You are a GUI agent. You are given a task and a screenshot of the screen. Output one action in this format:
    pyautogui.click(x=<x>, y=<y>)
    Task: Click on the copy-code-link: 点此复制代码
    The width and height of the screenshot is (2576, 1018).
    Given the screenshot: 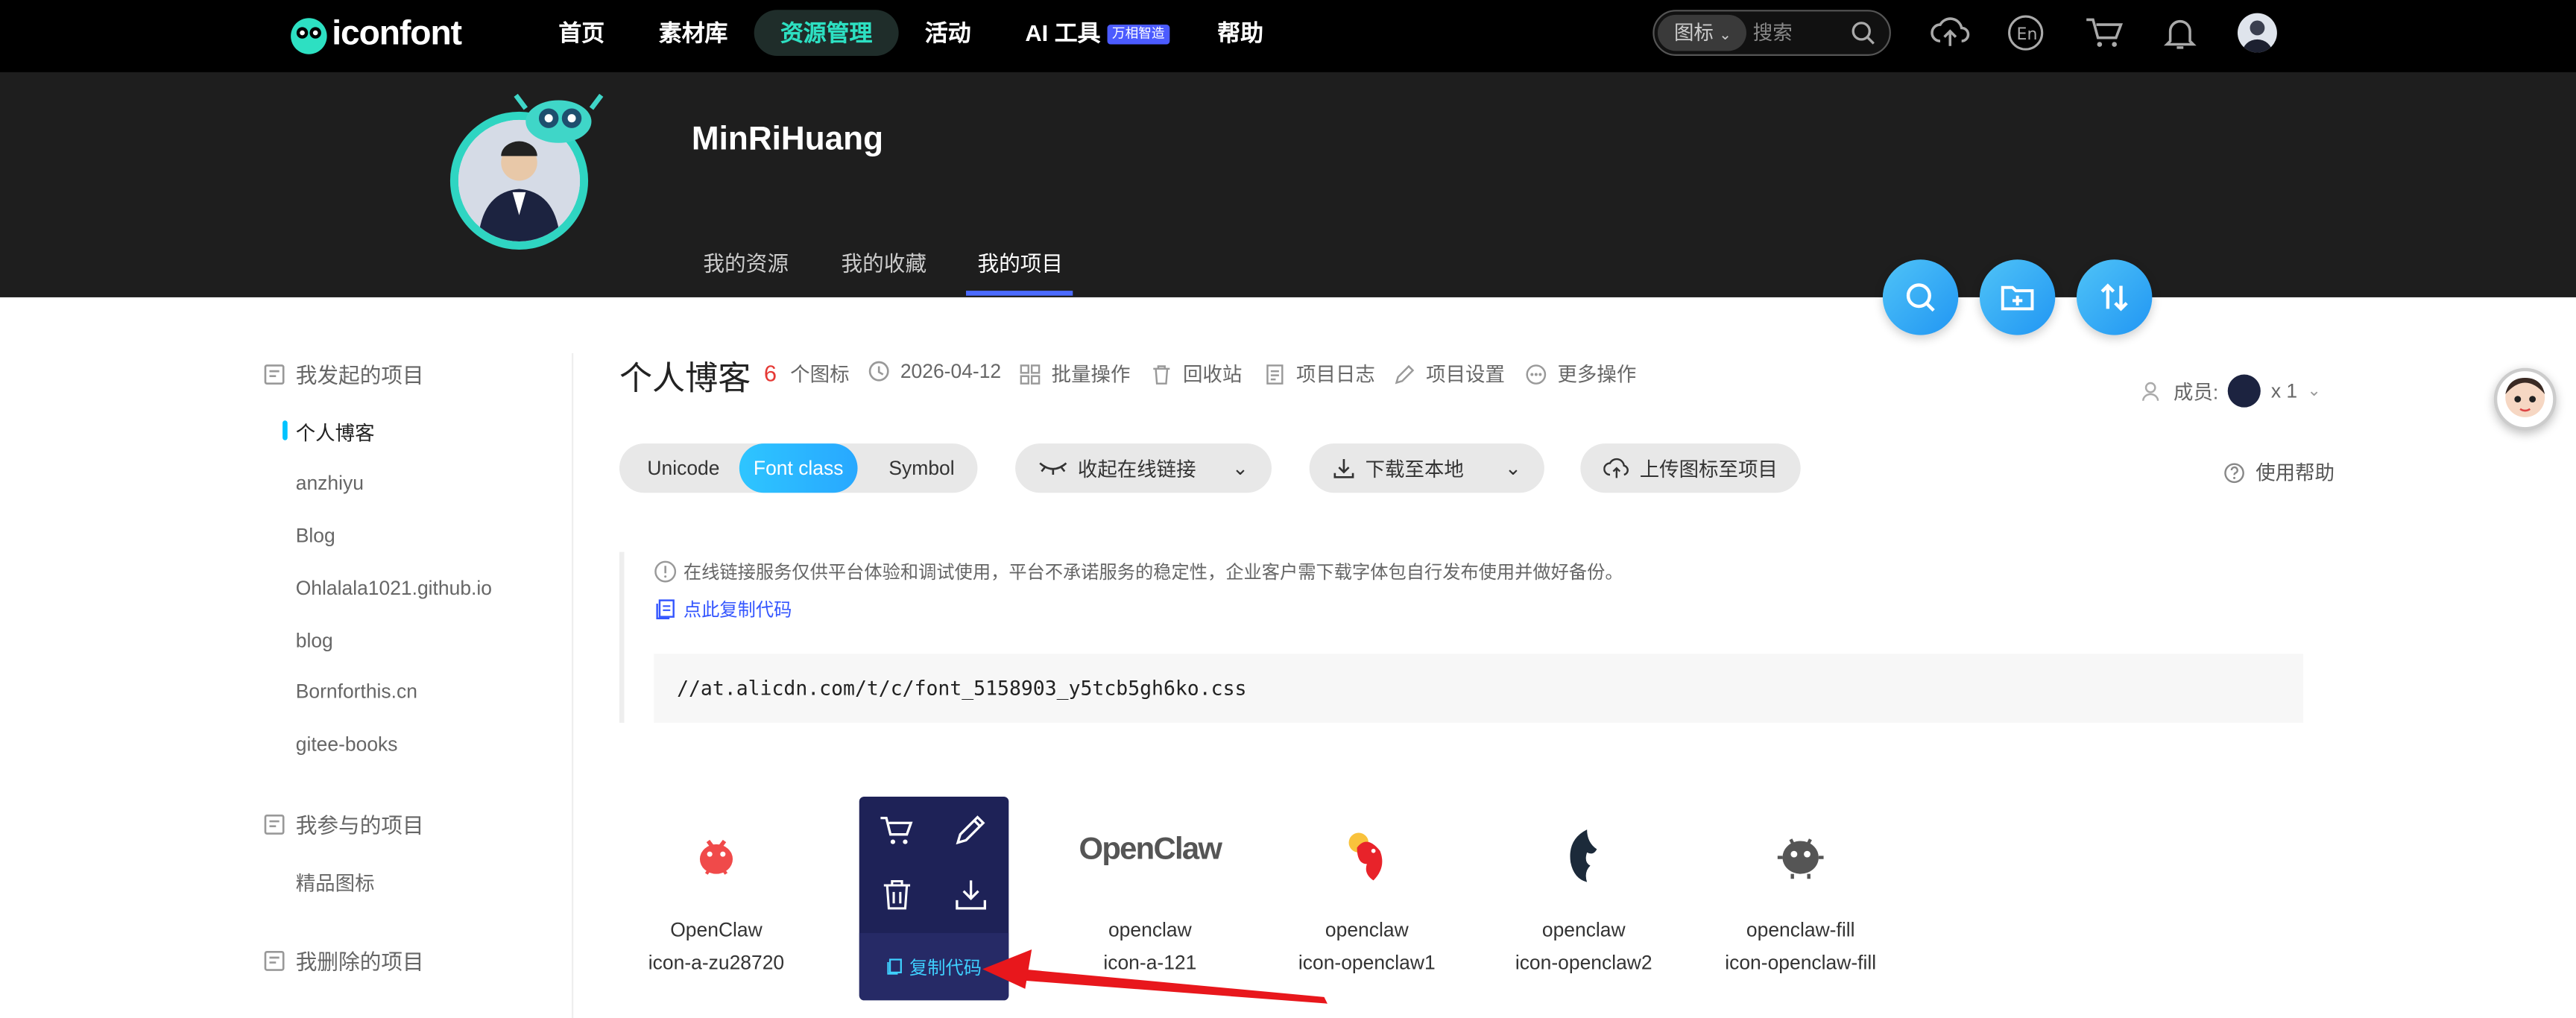 What is the action you would take?
    pyautogui.click(x=723, y=609)
    